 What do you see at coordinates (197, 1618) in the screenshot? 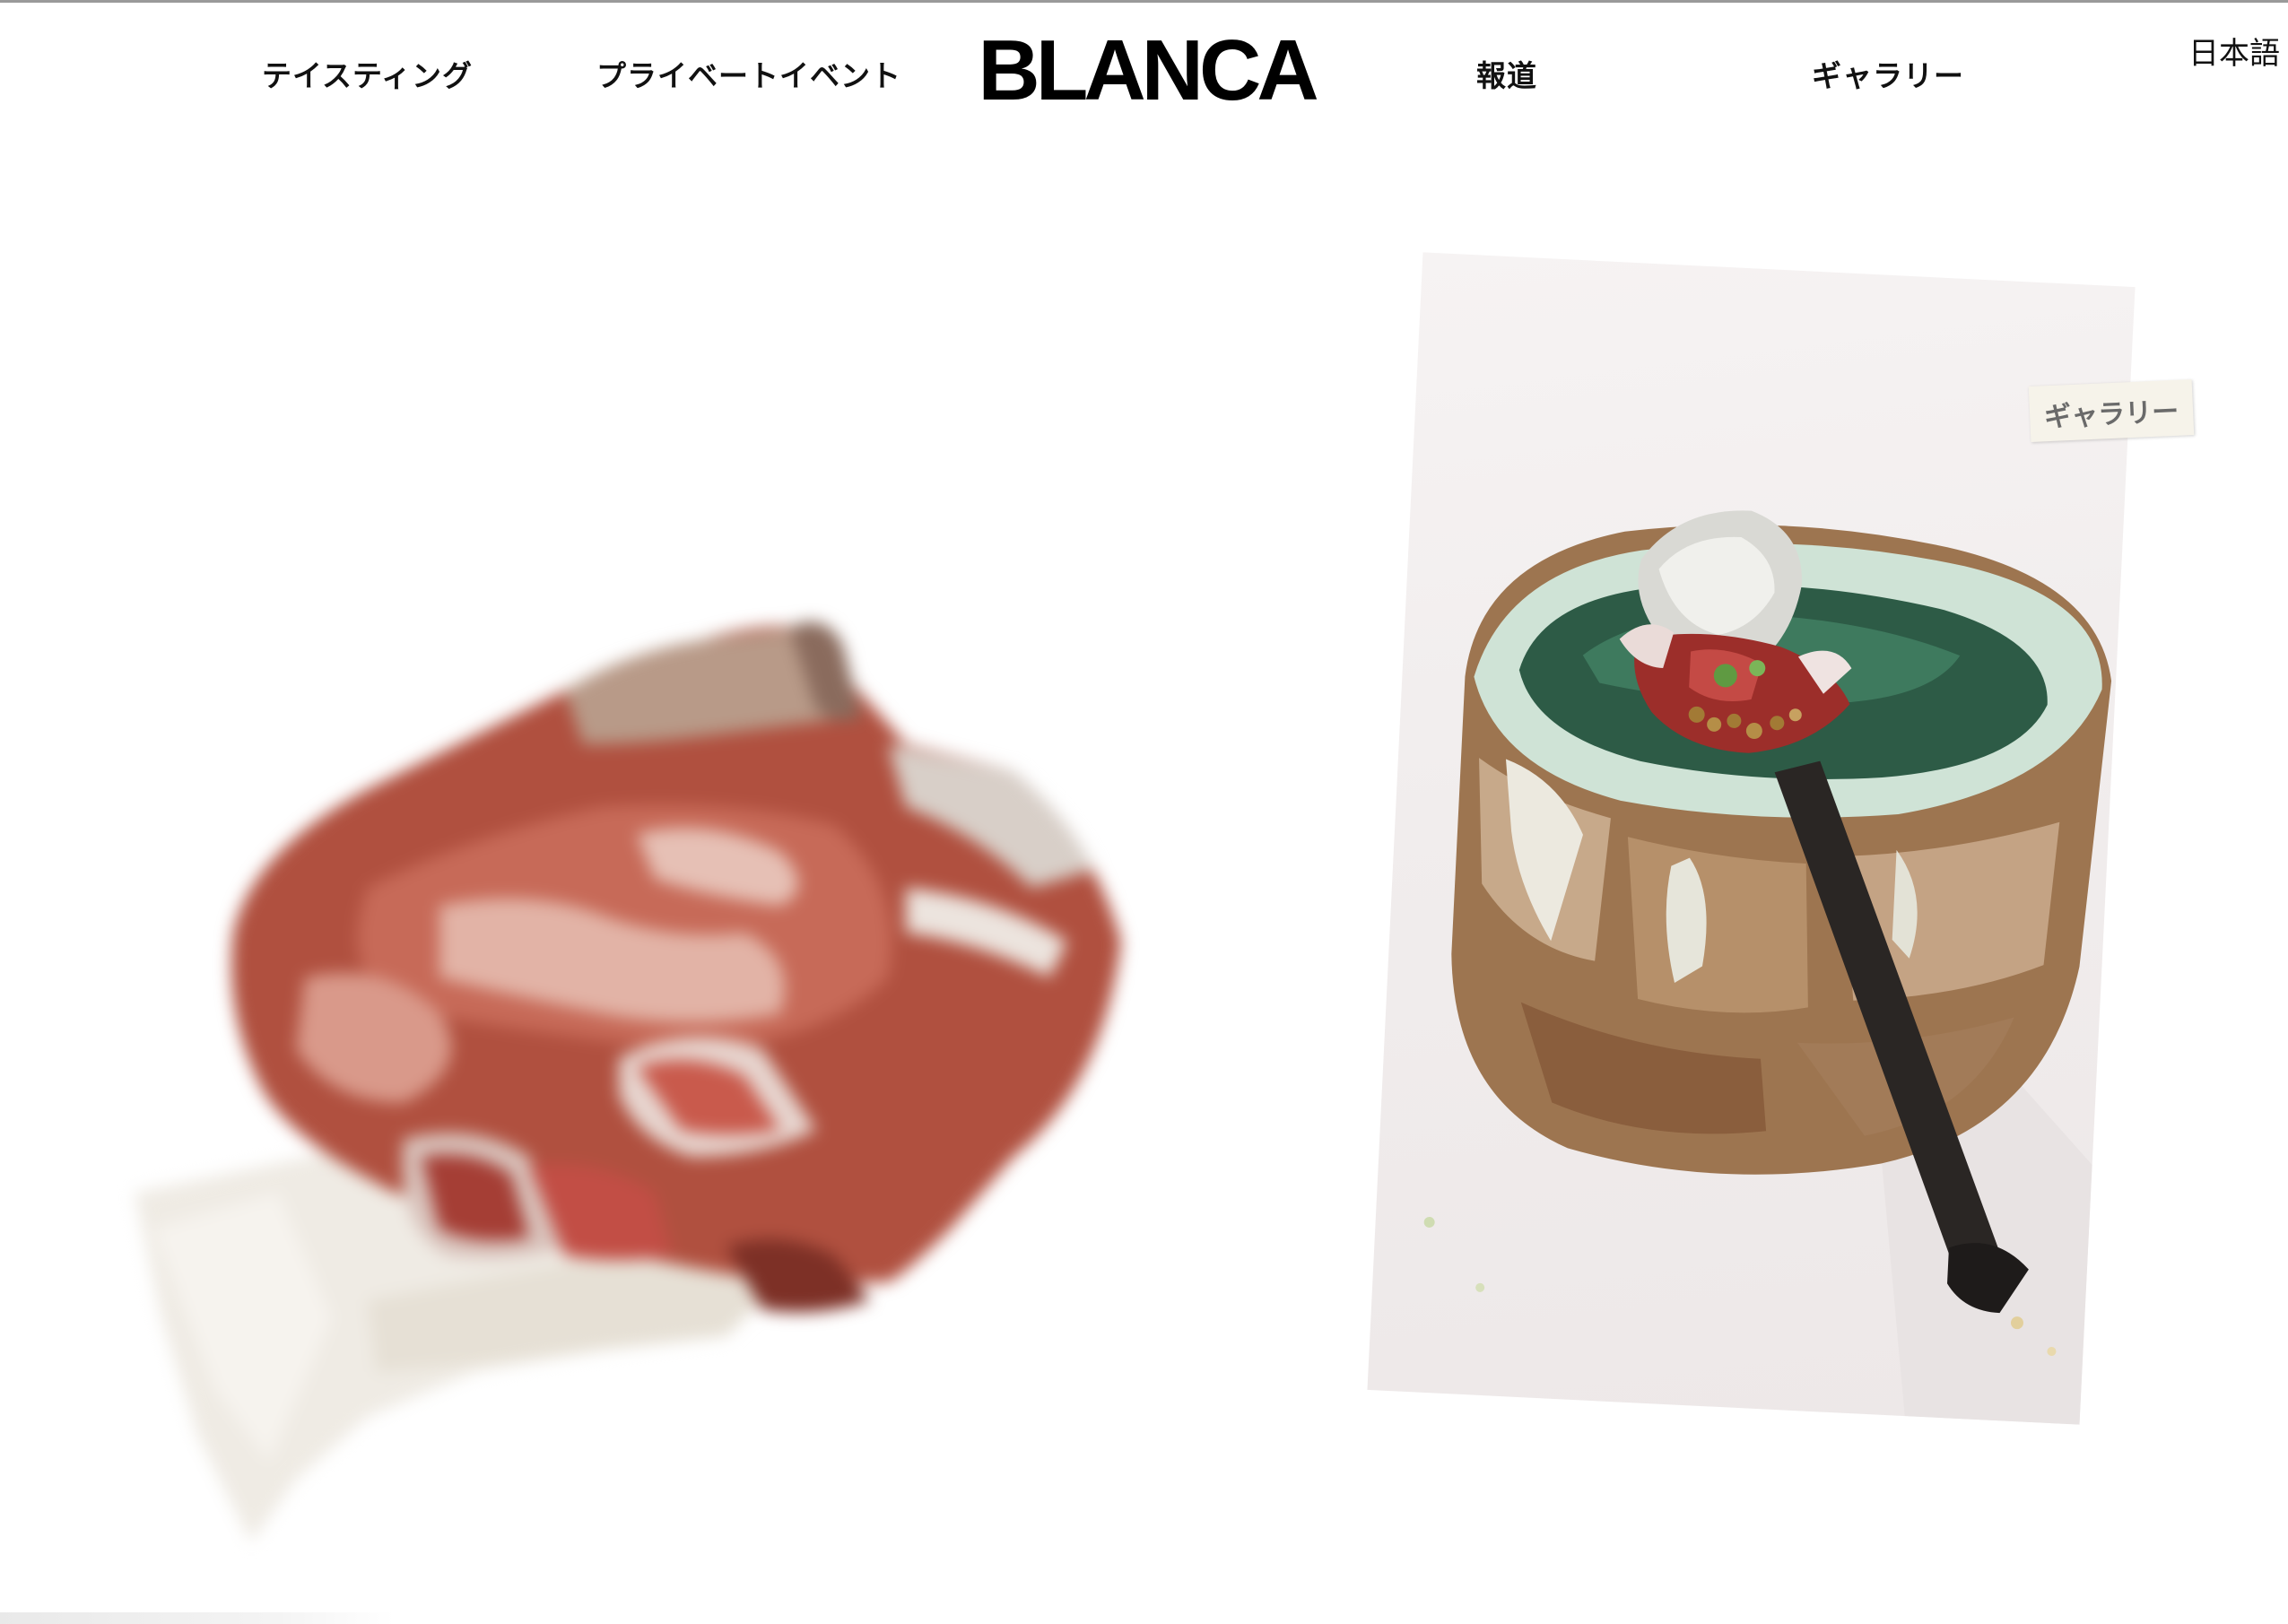
I see `bottom-edge-scrap` at bounding box center [197, 1618].